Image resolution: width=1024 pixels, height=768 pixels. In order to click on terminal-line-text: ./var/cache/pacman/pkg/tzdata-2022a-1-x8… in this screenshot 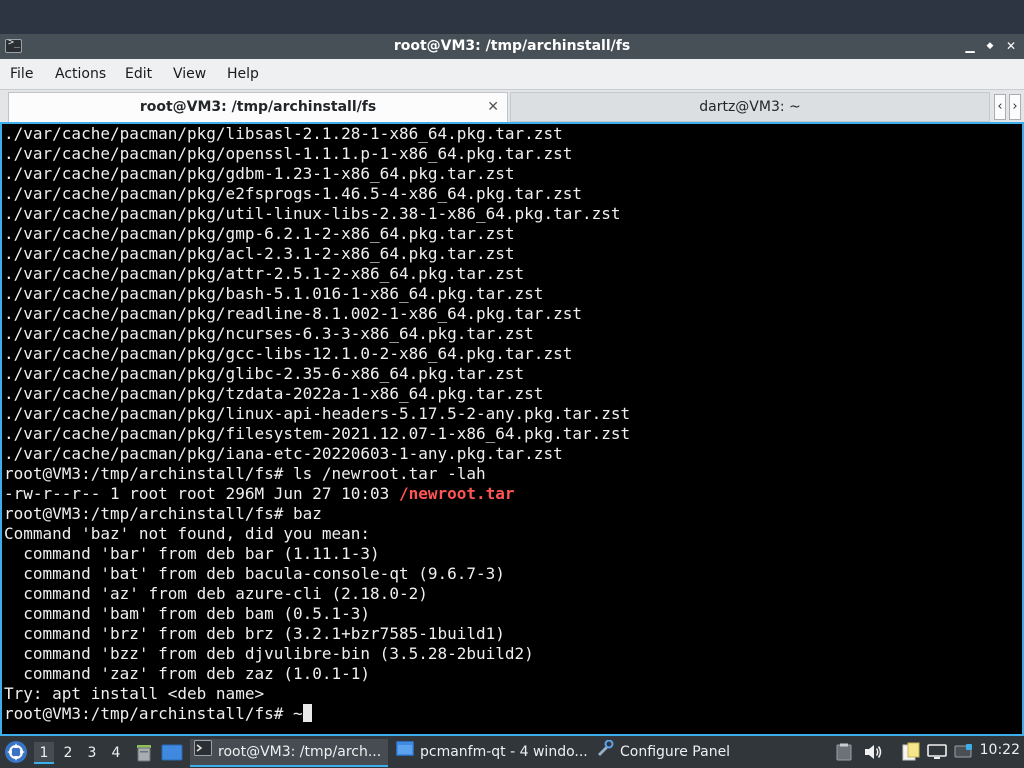, I will do `click(274, 393)`.